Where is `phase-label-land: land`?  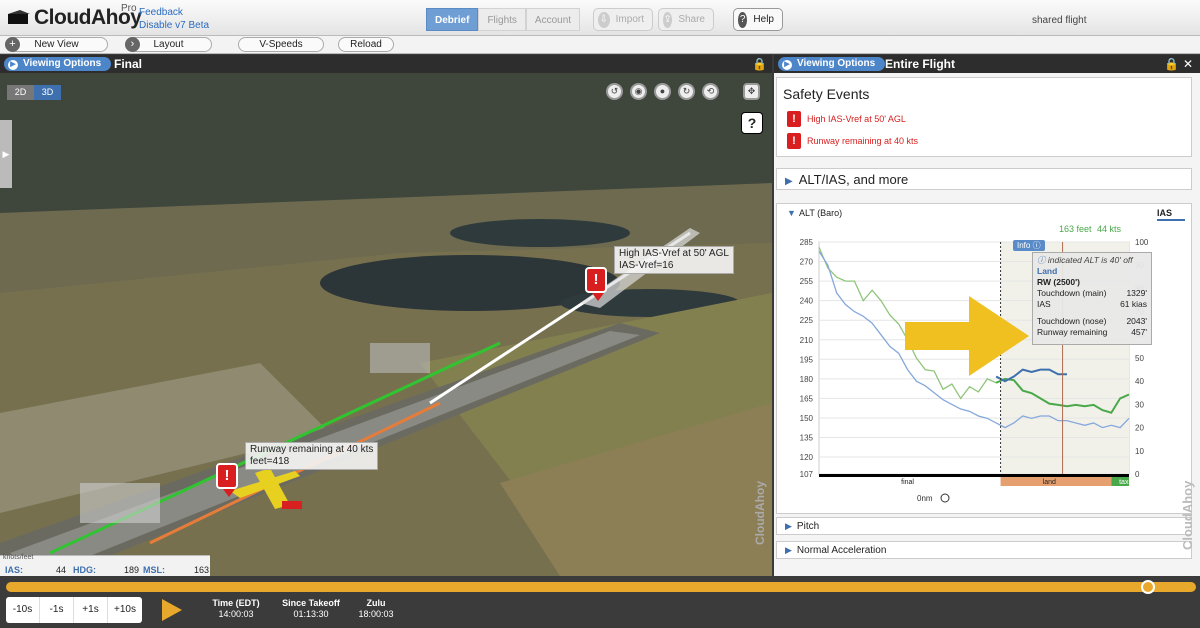 phase-label-land: land is located at coordinates (1049, 482).